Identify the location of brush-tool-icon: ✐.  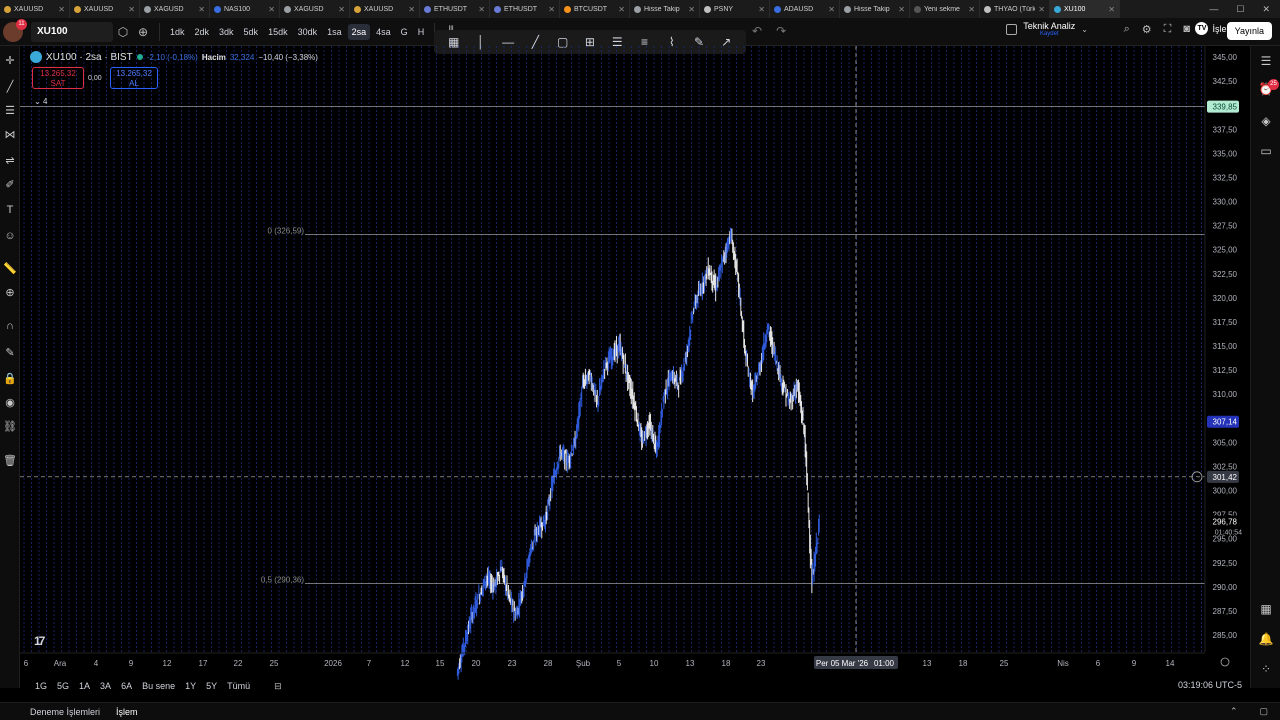
(10, 184).